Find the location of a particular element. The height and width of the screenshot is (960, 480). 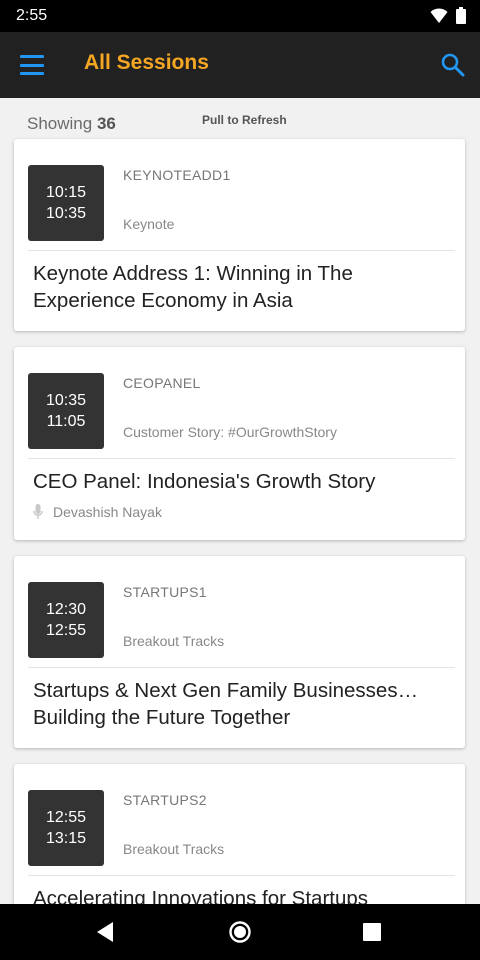

menu-button is located at coordinates (32, 65).